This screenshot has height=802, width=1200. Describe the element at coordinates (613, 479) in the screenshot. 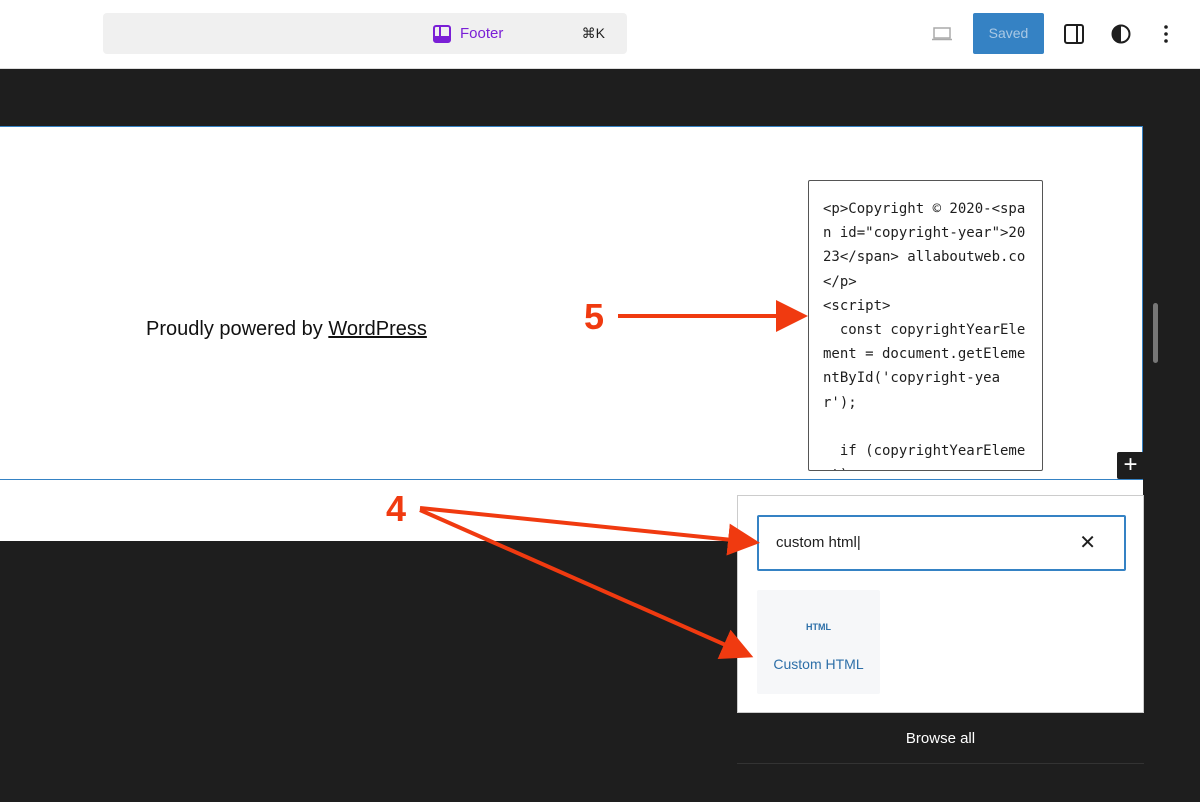

I see `annotation-arrows` at that location.